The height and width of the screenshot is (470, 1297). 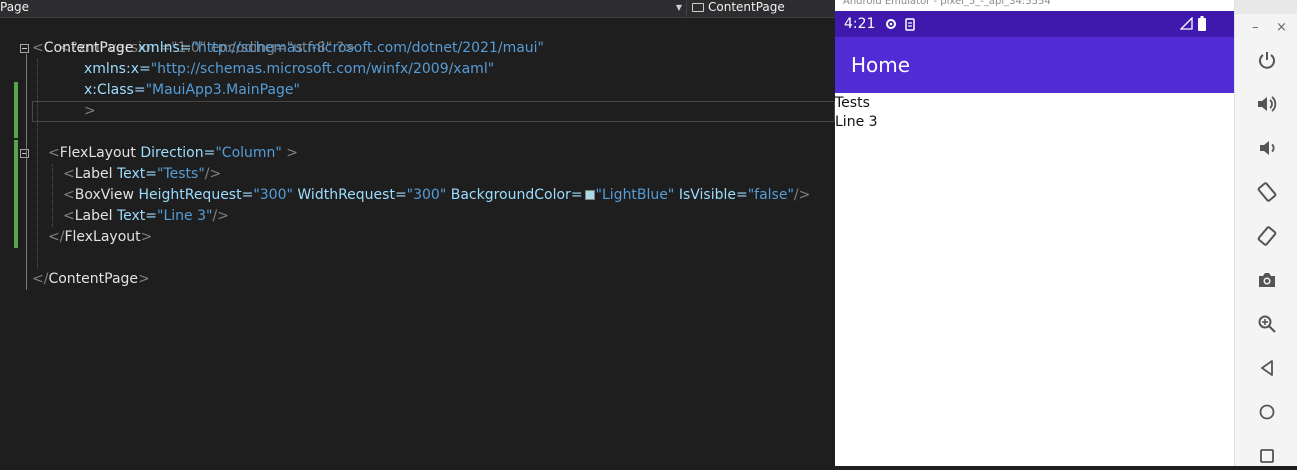 What do you see at coordinates (856, 122) in the screenshot?
I see `label-line-3: Line 3` at bounding box center [856, 122].